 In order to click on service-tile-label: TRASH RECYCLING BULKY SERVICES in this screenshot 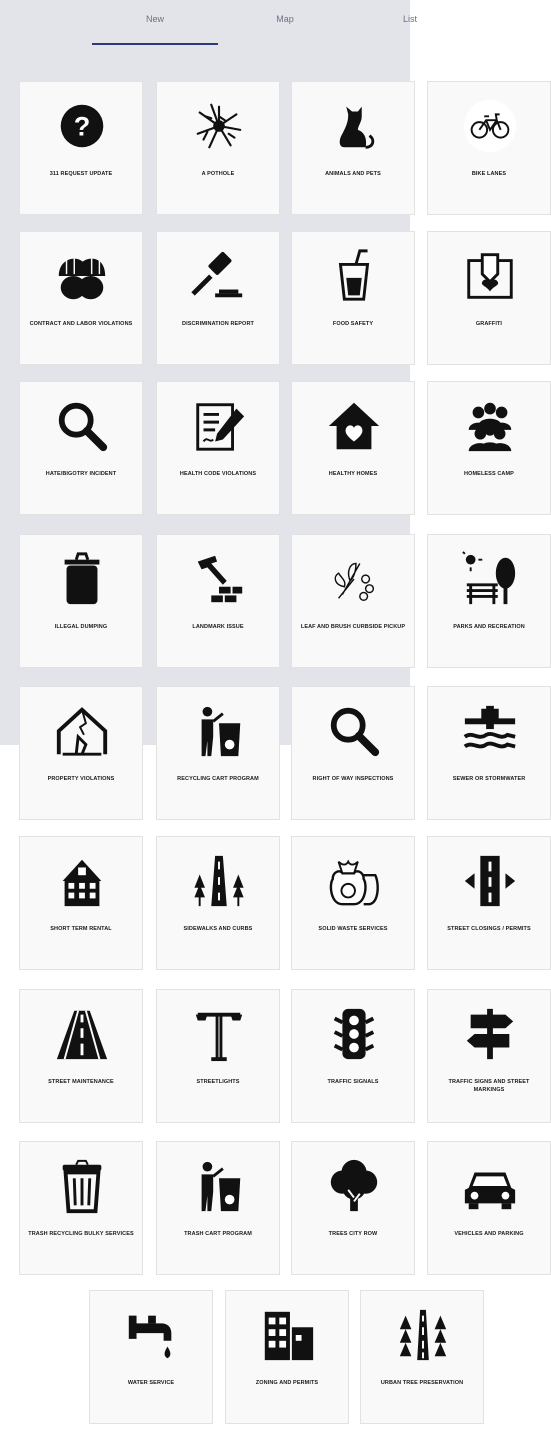, I will do `click(81, 1234)`.